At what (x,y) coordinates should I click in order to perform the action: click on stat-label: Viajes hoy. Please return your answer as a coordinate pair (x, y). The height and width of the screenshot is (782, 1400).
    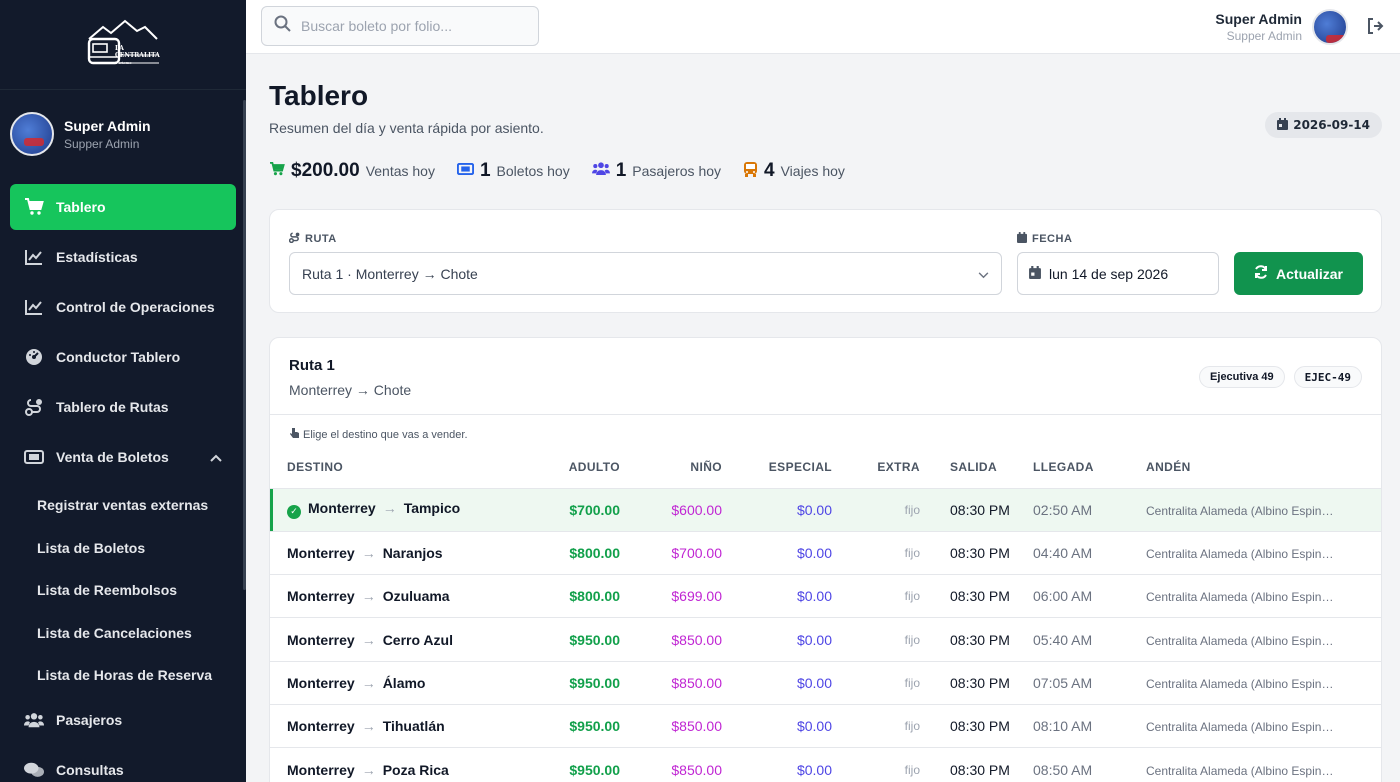
    Looking at the image, I should click on (812, 171).